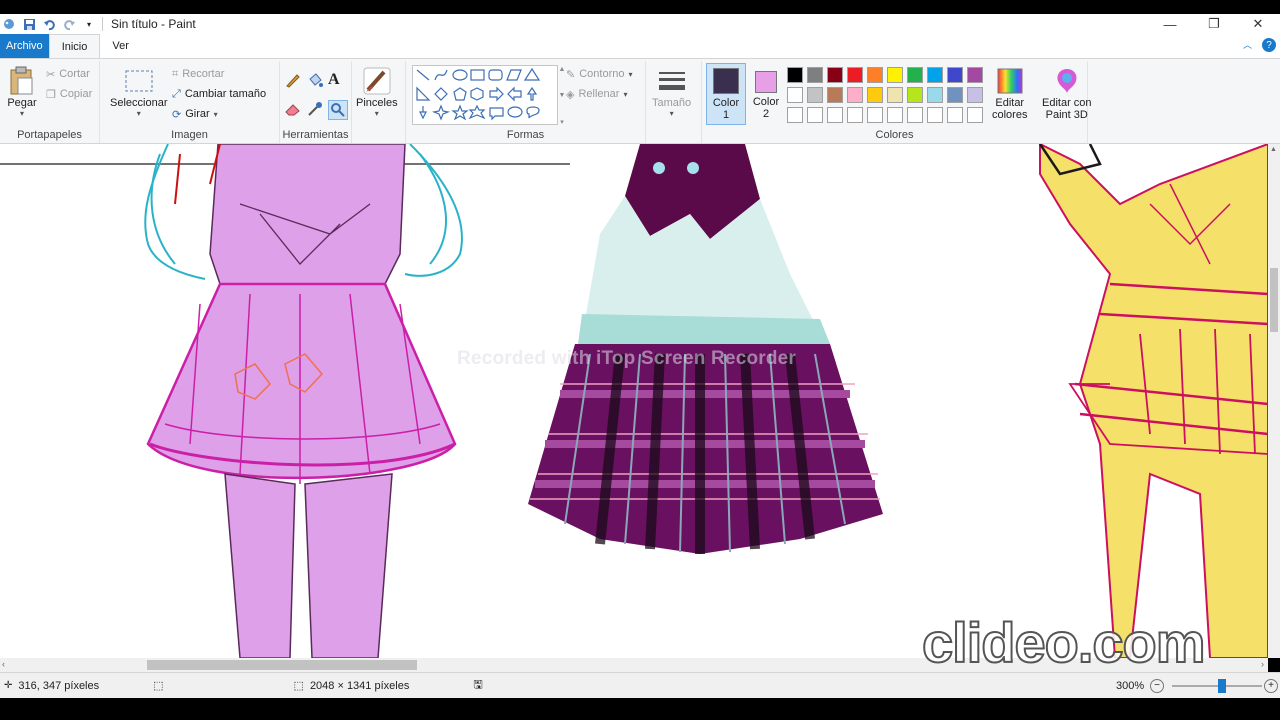 This screenshot has height=720, width=1280. I want to click on scroll-left-icon: ‹, so click(3, 664).